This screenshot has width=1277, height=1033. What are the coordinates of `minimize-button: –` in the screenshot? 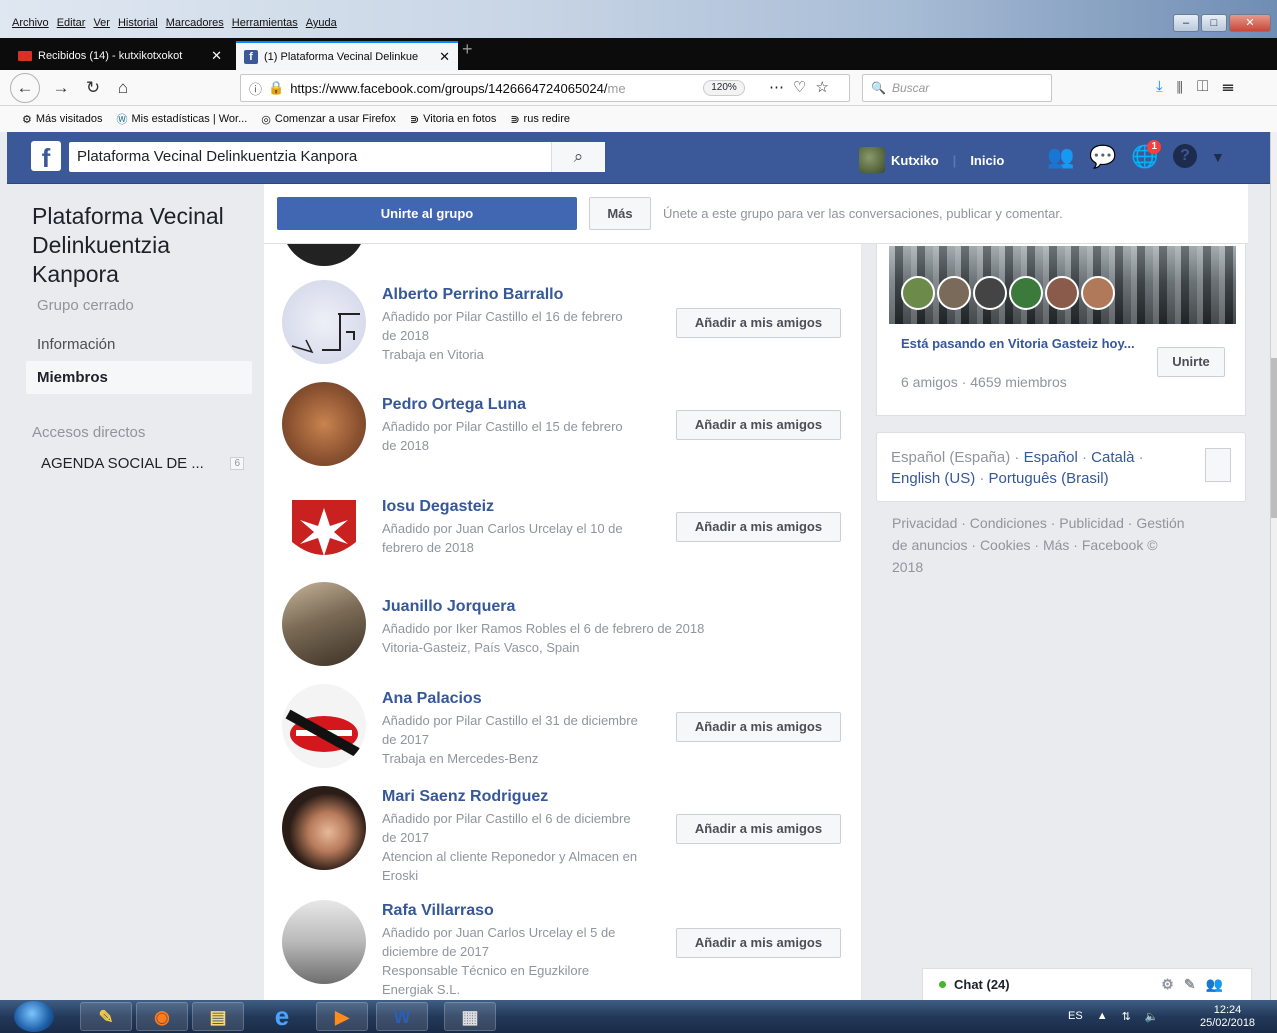 It's located at (1186, 23).